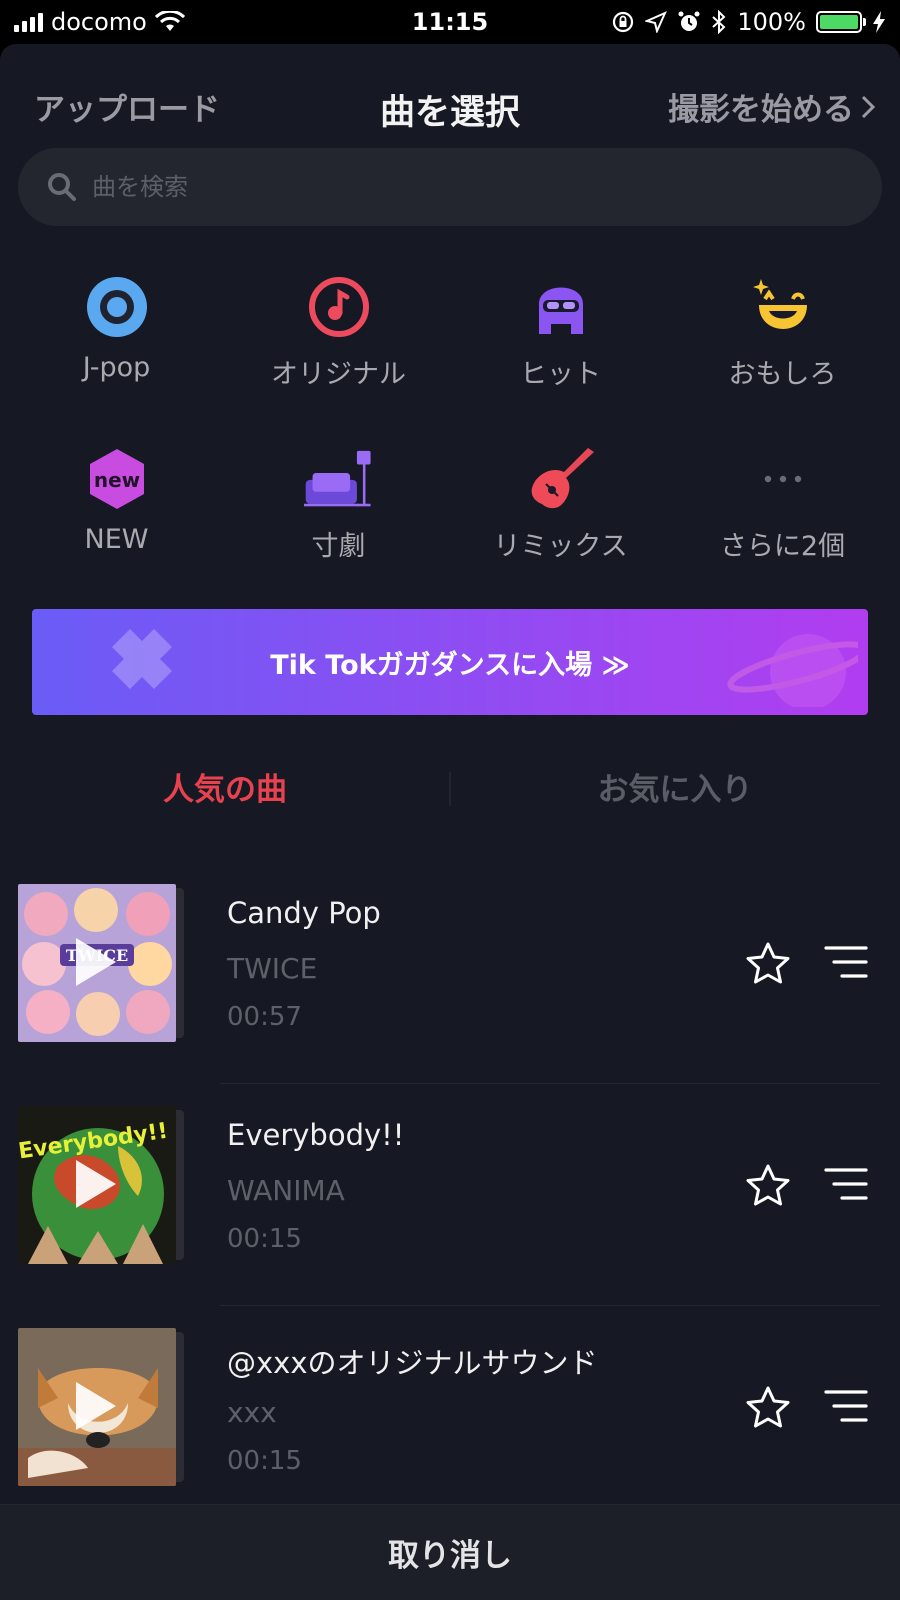 The height and width of the screenshot is (1600, 900). Describe the element at coordinates (771, 22) in the screenshot. I see `battery-percent: 100%` at that location.